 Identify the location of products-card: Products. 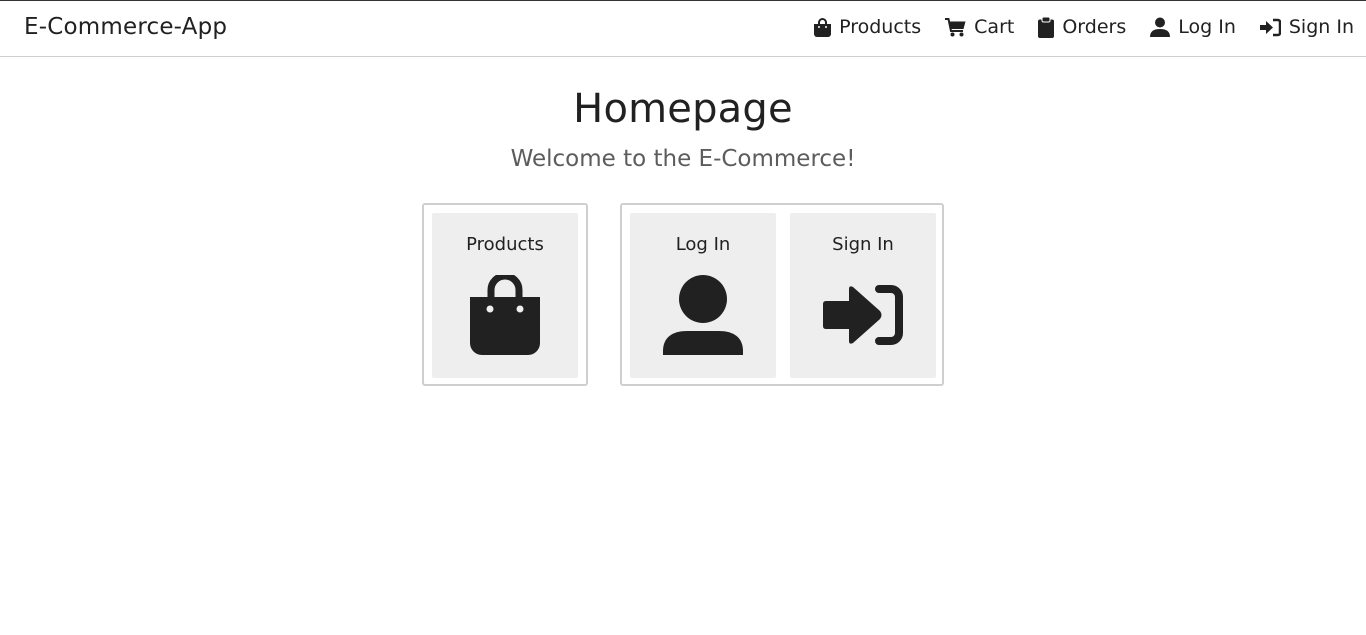
(505, 295).